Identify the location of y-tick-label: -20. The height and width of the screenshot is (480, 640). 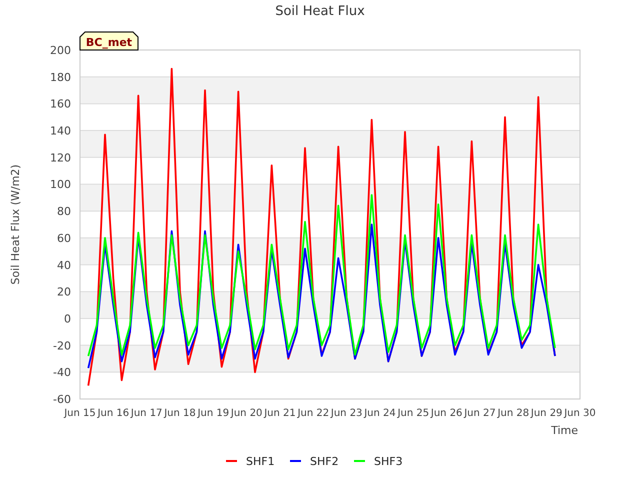
(62, 345).